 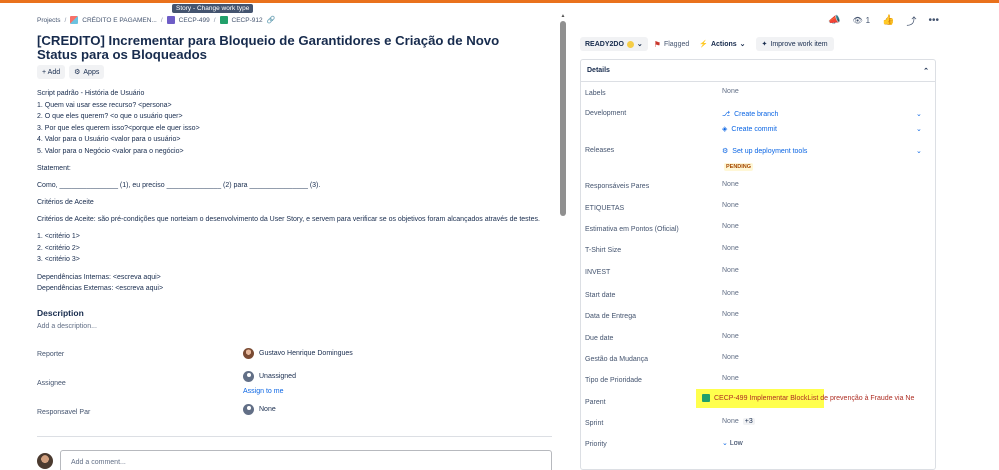 I want to click on responsaveis-label: Responsáveis Pares, so click(x=617, y=186).